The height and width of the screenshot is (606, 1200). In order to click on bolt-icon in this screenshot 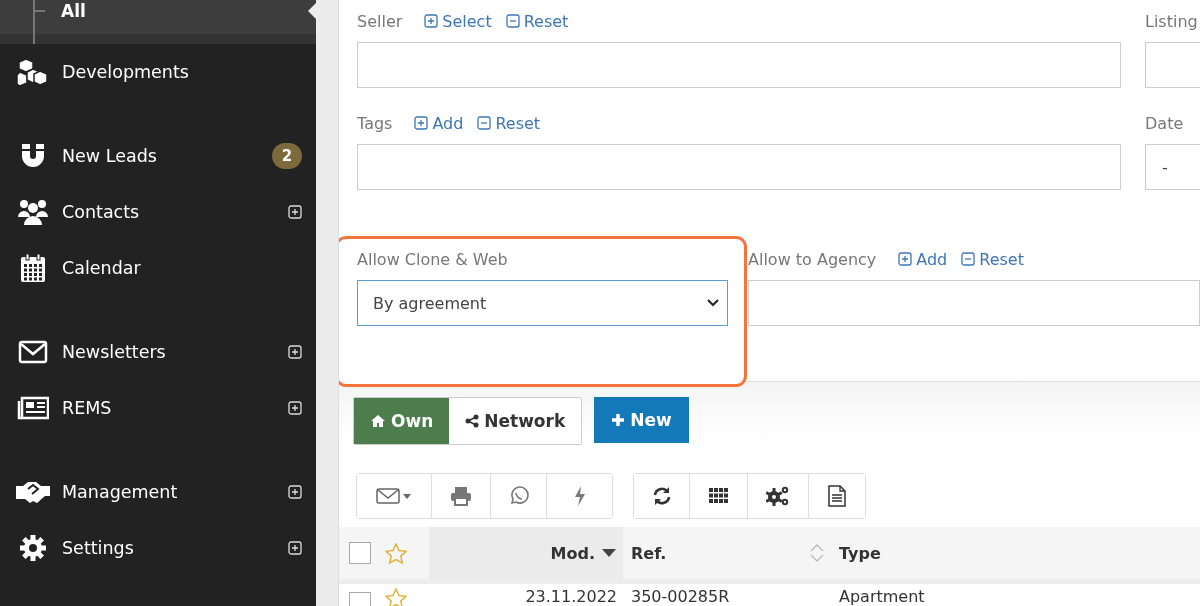, I will do `click(579, 496)`.